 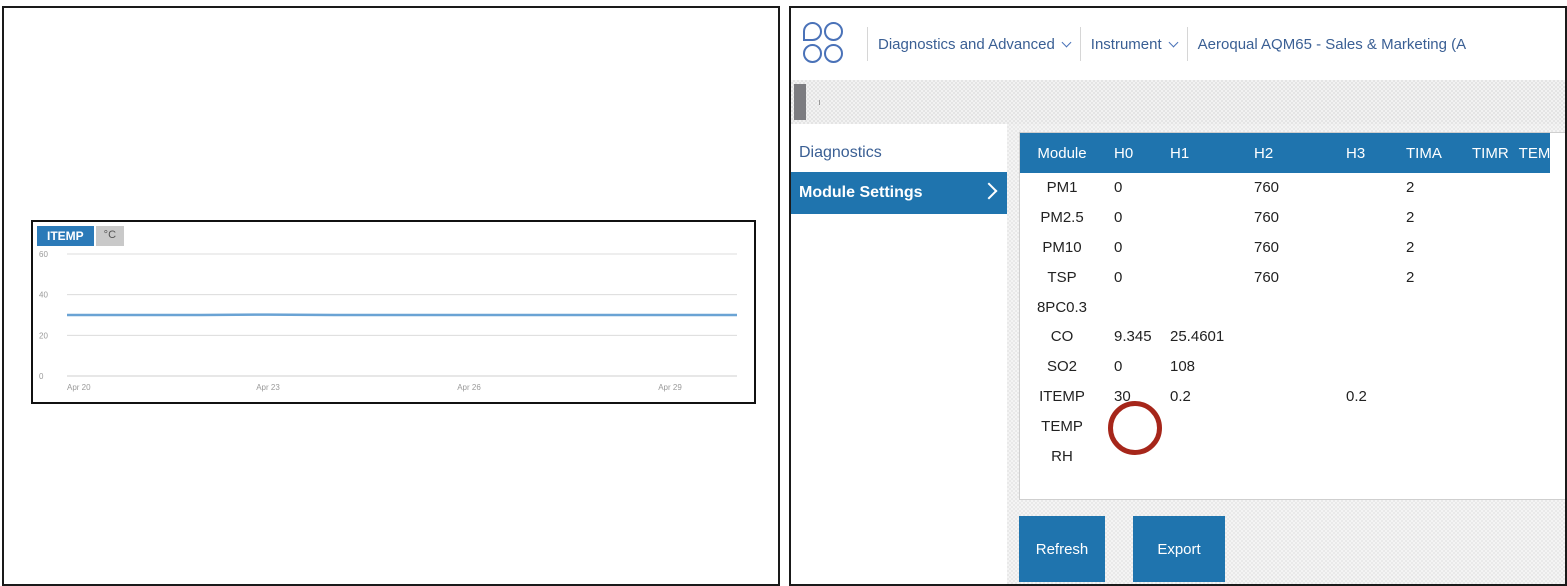 I want to click on menu-instrument: Instrument, so click(x=1135, y=44).